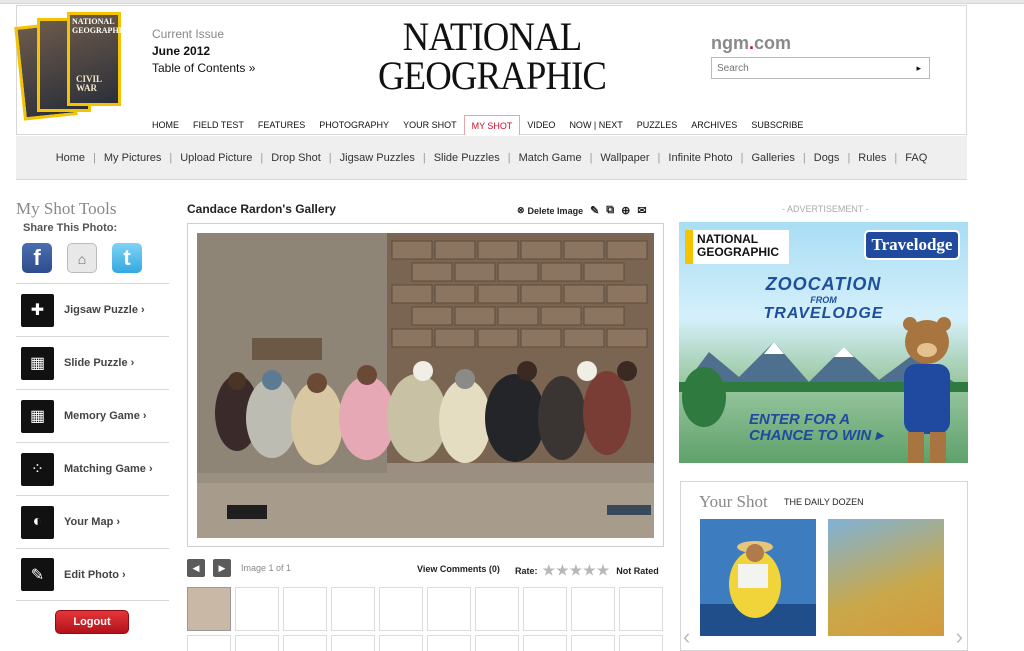 The width and height of the screenshot is (1024, 651). I want to click on tool-label: Matching Game ›, so click(108, 469).